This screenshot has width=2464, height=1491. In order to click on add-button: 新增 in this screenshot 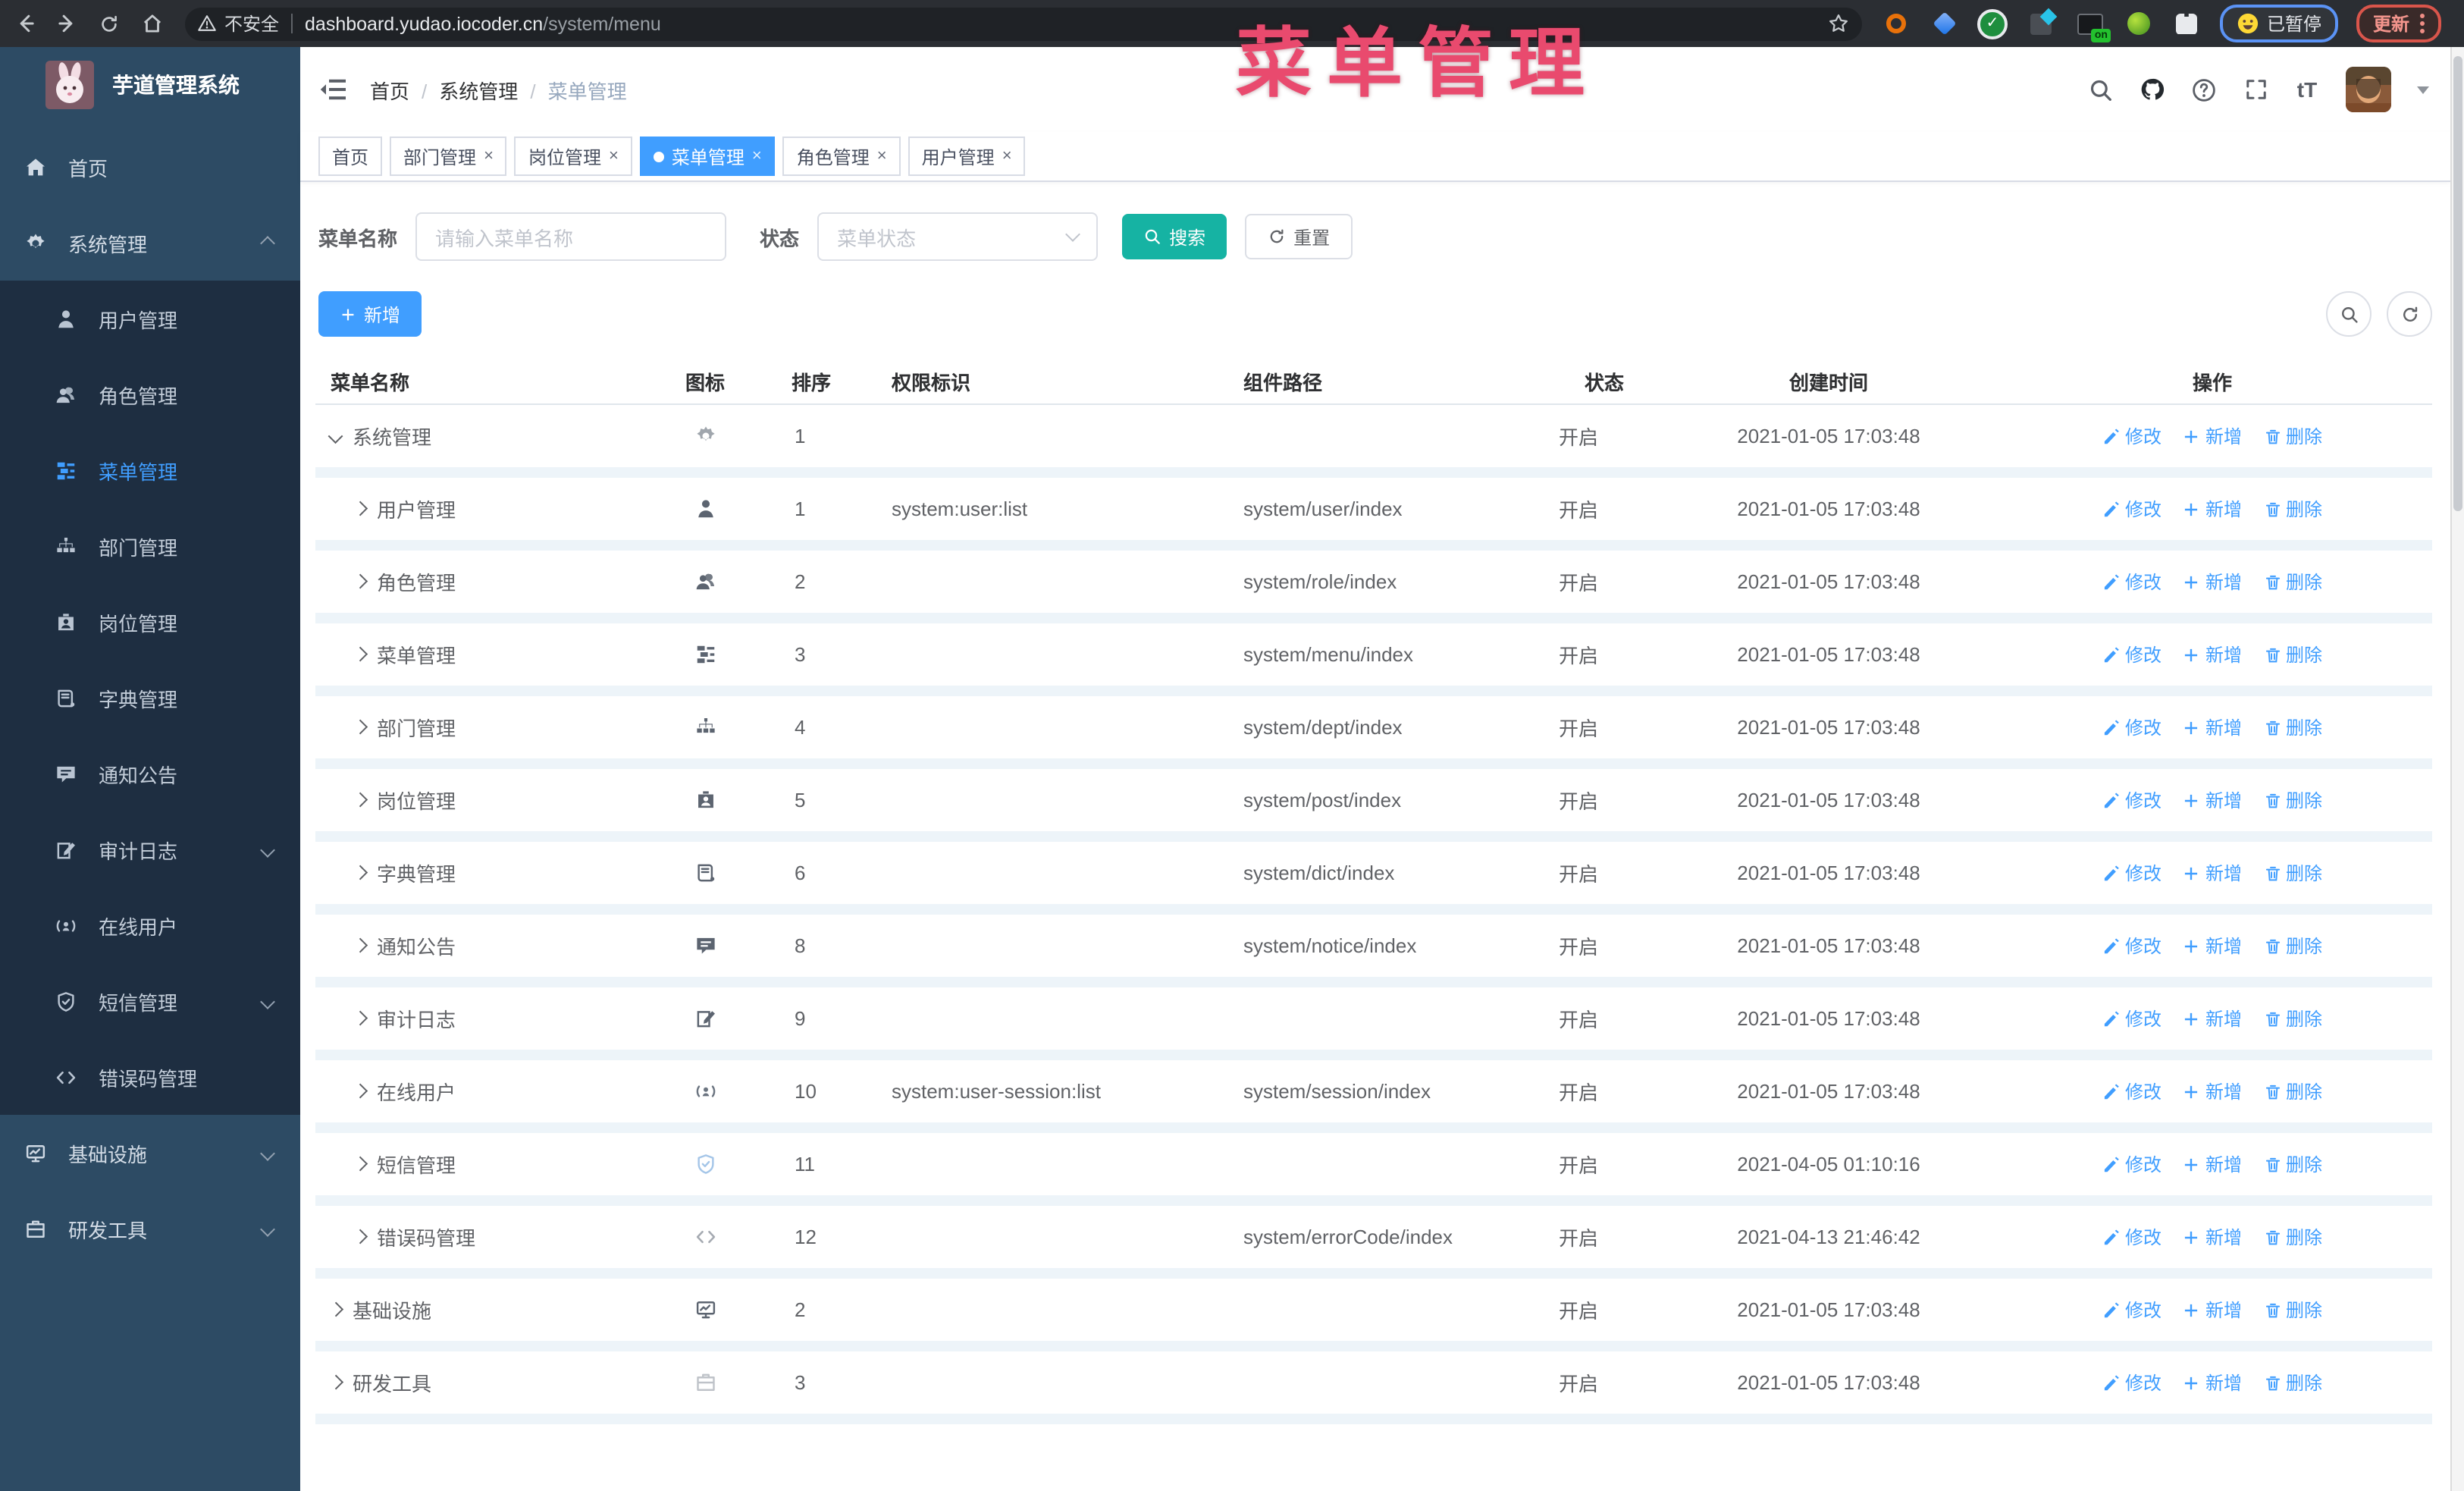, I will do `click(370, 314)`.